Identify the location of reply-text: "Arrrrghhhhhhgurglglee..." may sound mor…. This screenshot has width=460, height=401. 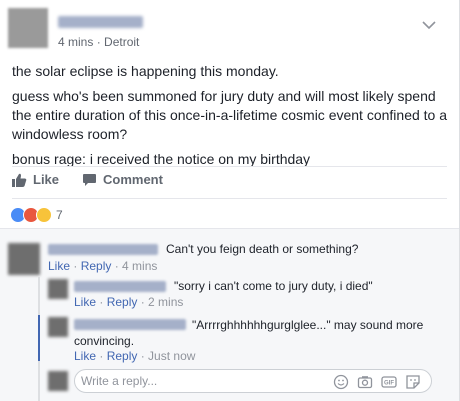
(249, 333).